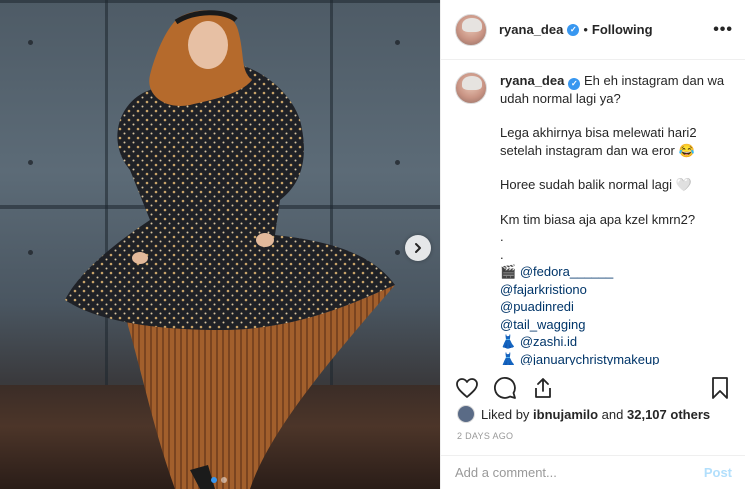  Describe the element at coordinates (543, 289) in the screenshot. I see `mention-link: @fajarkristiono` at that location.